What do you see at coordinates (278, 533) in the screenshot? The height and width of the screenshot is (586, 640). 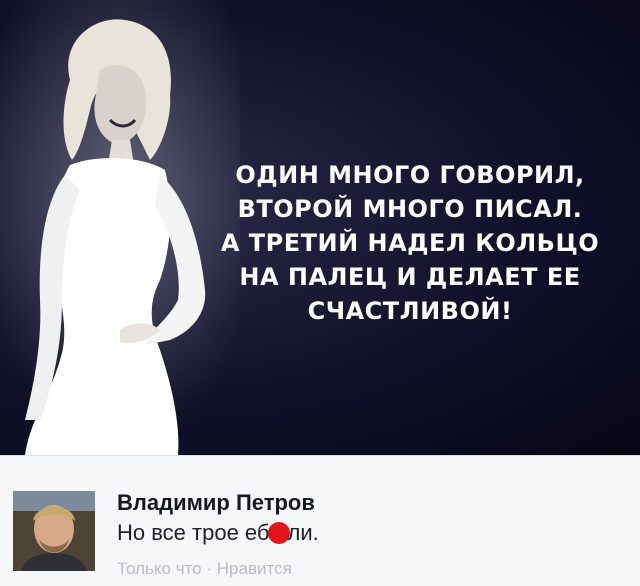 I see `redaction-dot` at bounding box center [278, 533].